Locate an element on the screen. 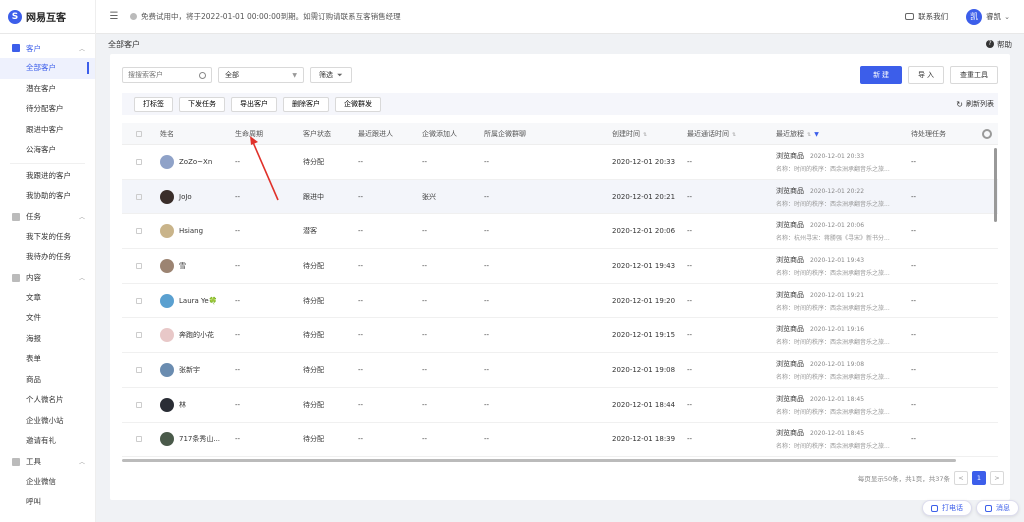 Image resolution: width=1024 pixels, height=522 pixels. sidebar-item-posters: 海报 is located at coordinates (47, 339).